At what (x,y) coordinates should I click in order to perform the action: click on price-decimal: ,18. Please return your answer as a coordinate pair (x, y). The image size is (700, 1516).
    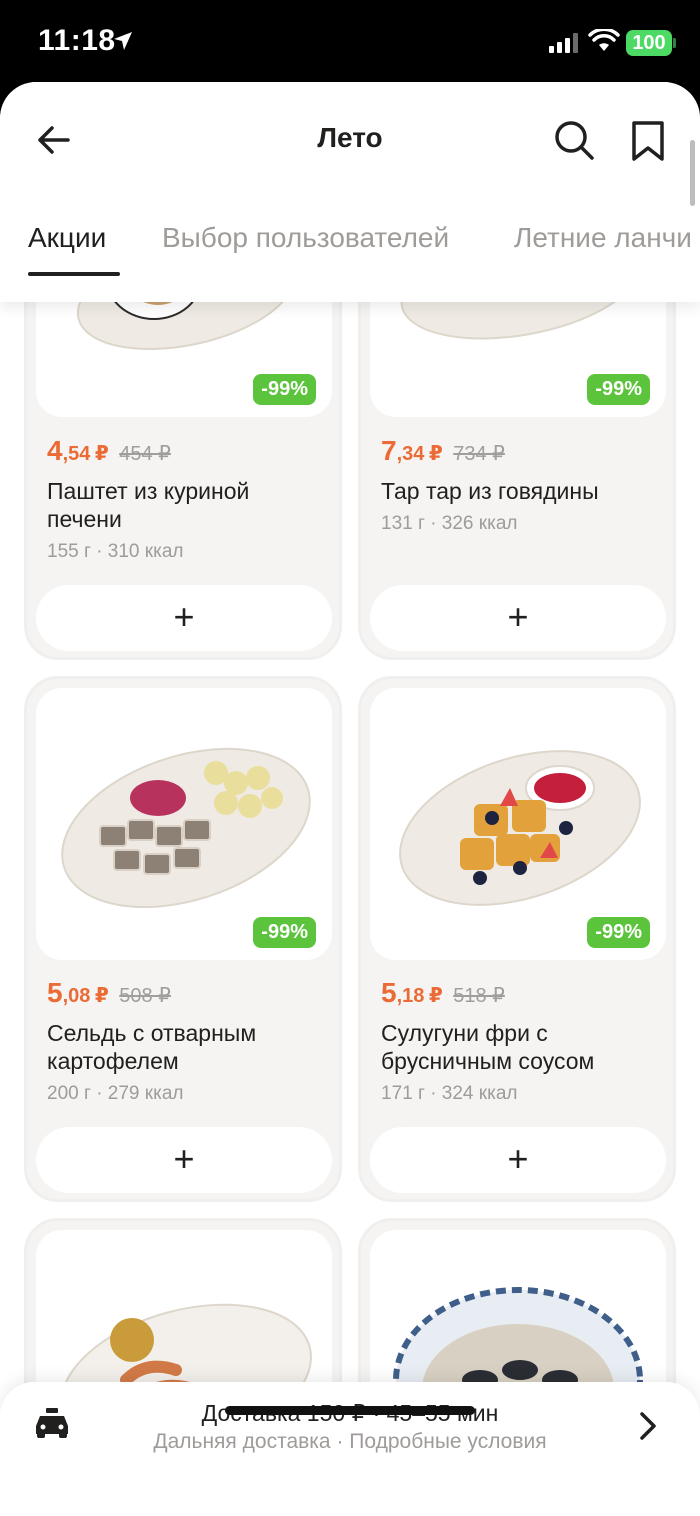
    Looking at the image, I should click on (410, 996).